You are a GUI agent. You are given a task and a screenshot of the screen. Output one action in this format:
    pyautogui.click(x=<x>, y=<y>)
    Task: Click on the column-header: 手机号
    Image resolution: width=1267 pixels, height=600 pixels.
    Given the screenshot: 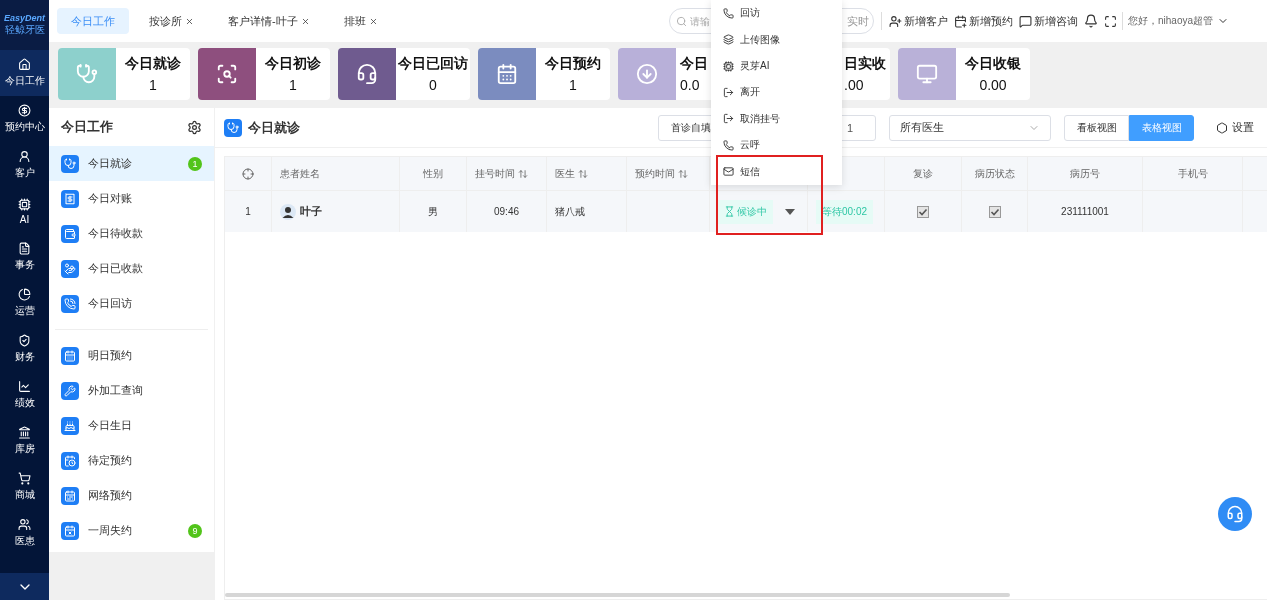 What is the action you would take?
    pyautogui.click(x=1192, y=173)
    